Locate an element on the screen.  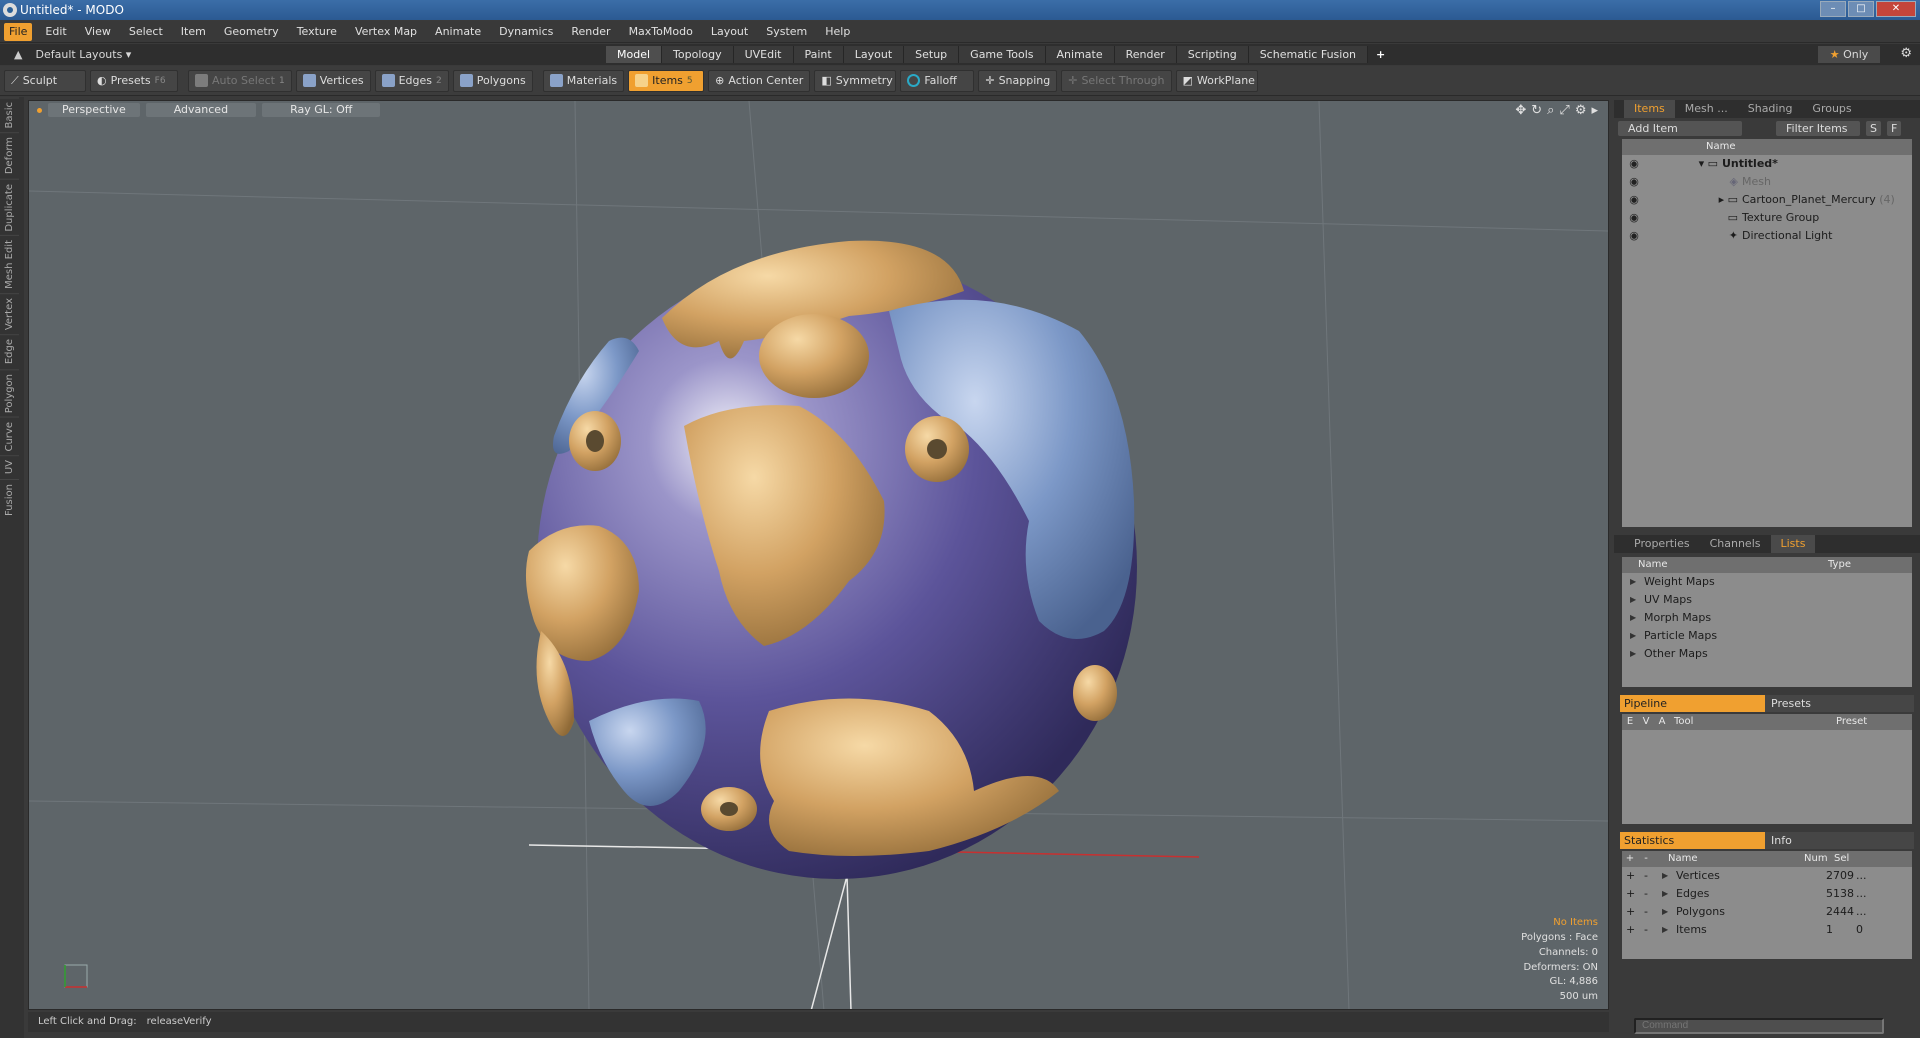
layouts-dropdown: Default Layouts ▾ is located at coordinates (84, 54).